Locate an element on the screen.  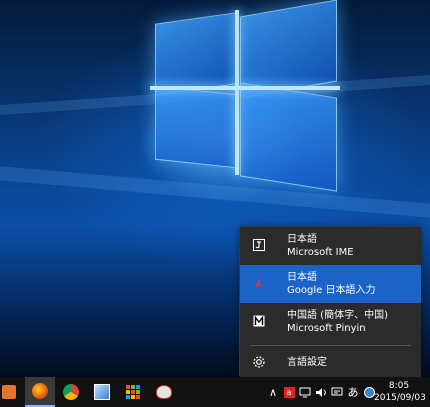
action-center-icon is located at coordinates (337, 392).